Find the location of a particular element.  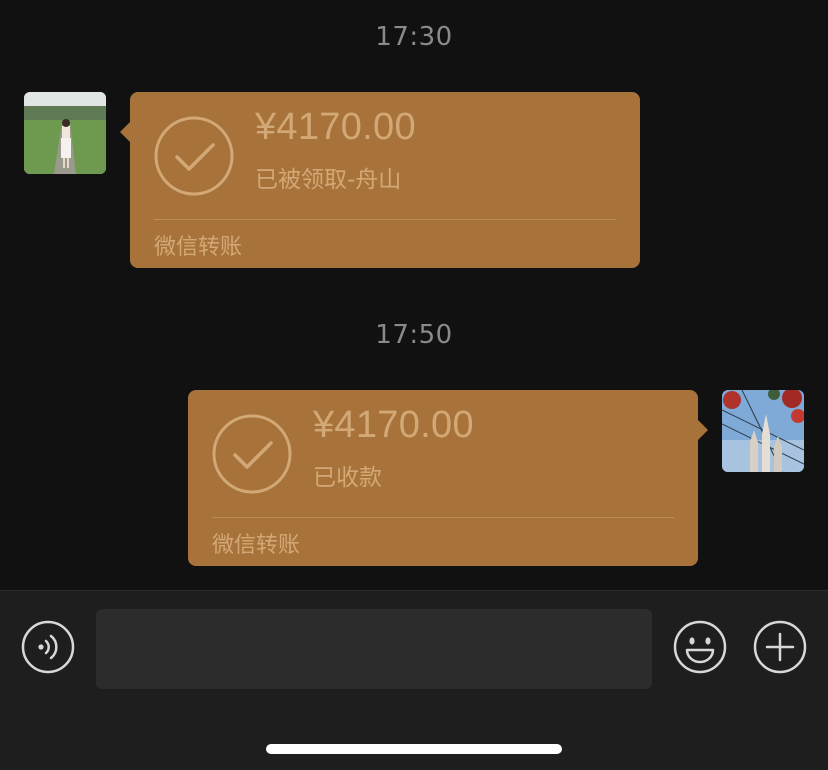

contact-avatar-image is located at coordinates (65, 133).